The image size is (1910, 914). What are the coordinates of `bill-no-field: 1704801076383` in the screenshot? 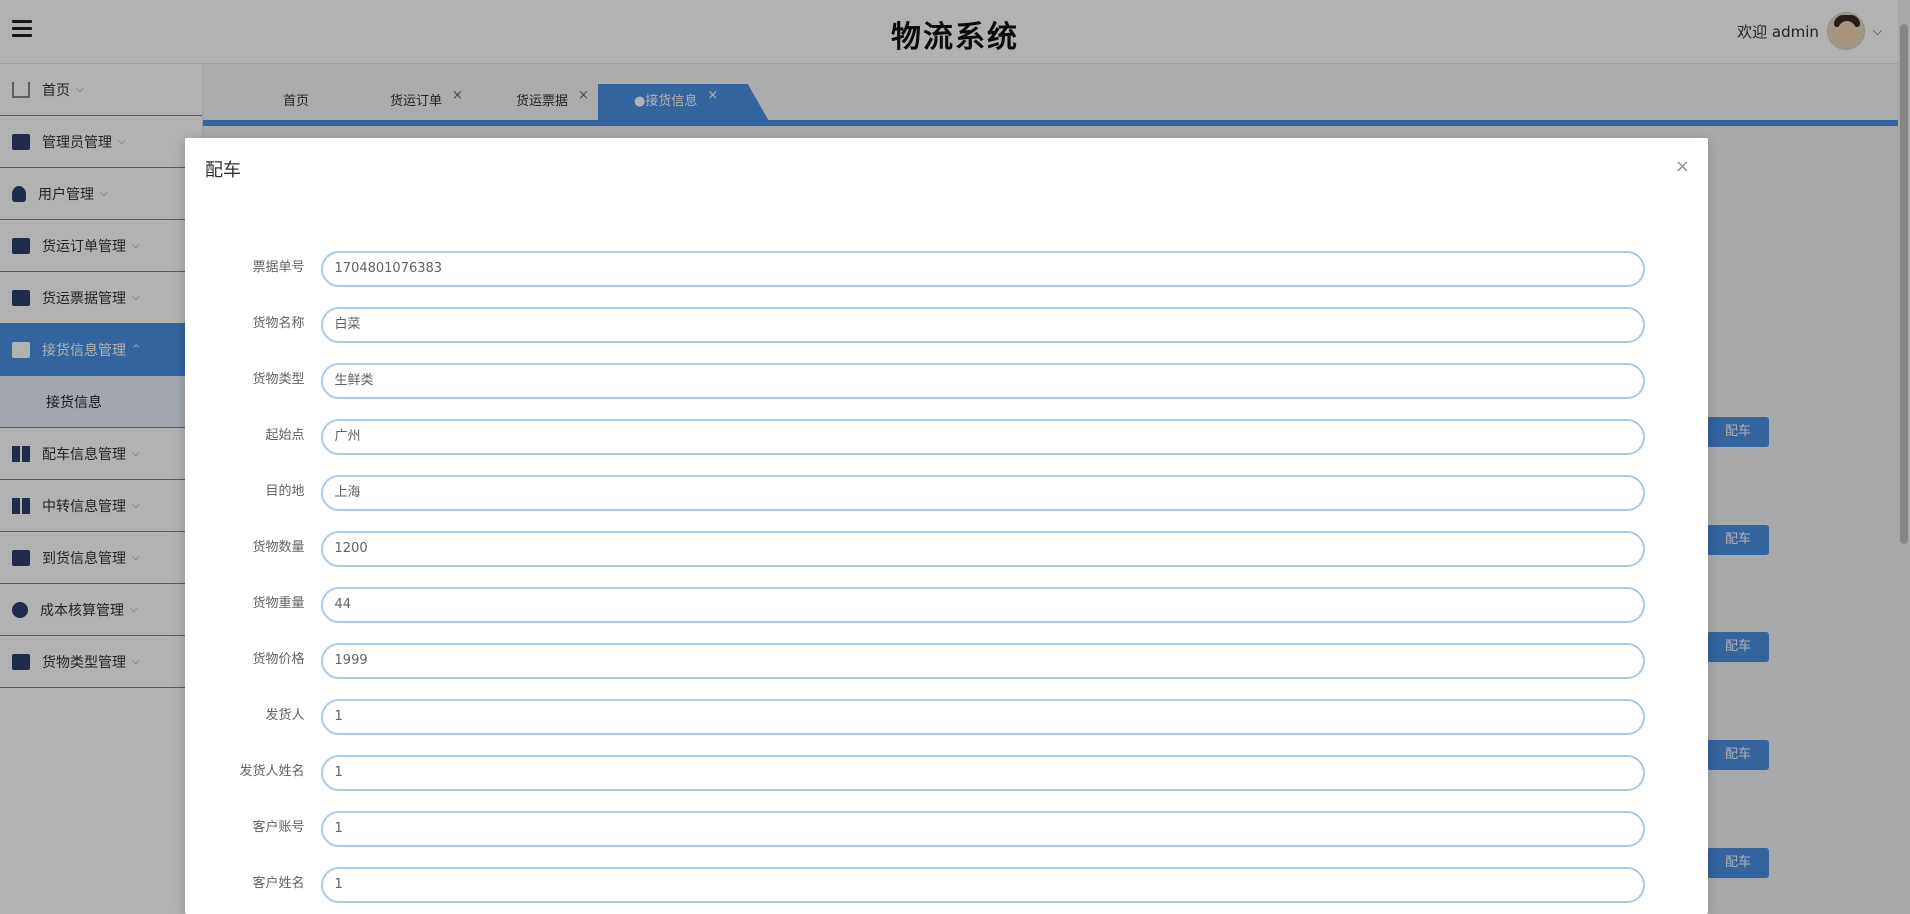 It's located at (982, 269).